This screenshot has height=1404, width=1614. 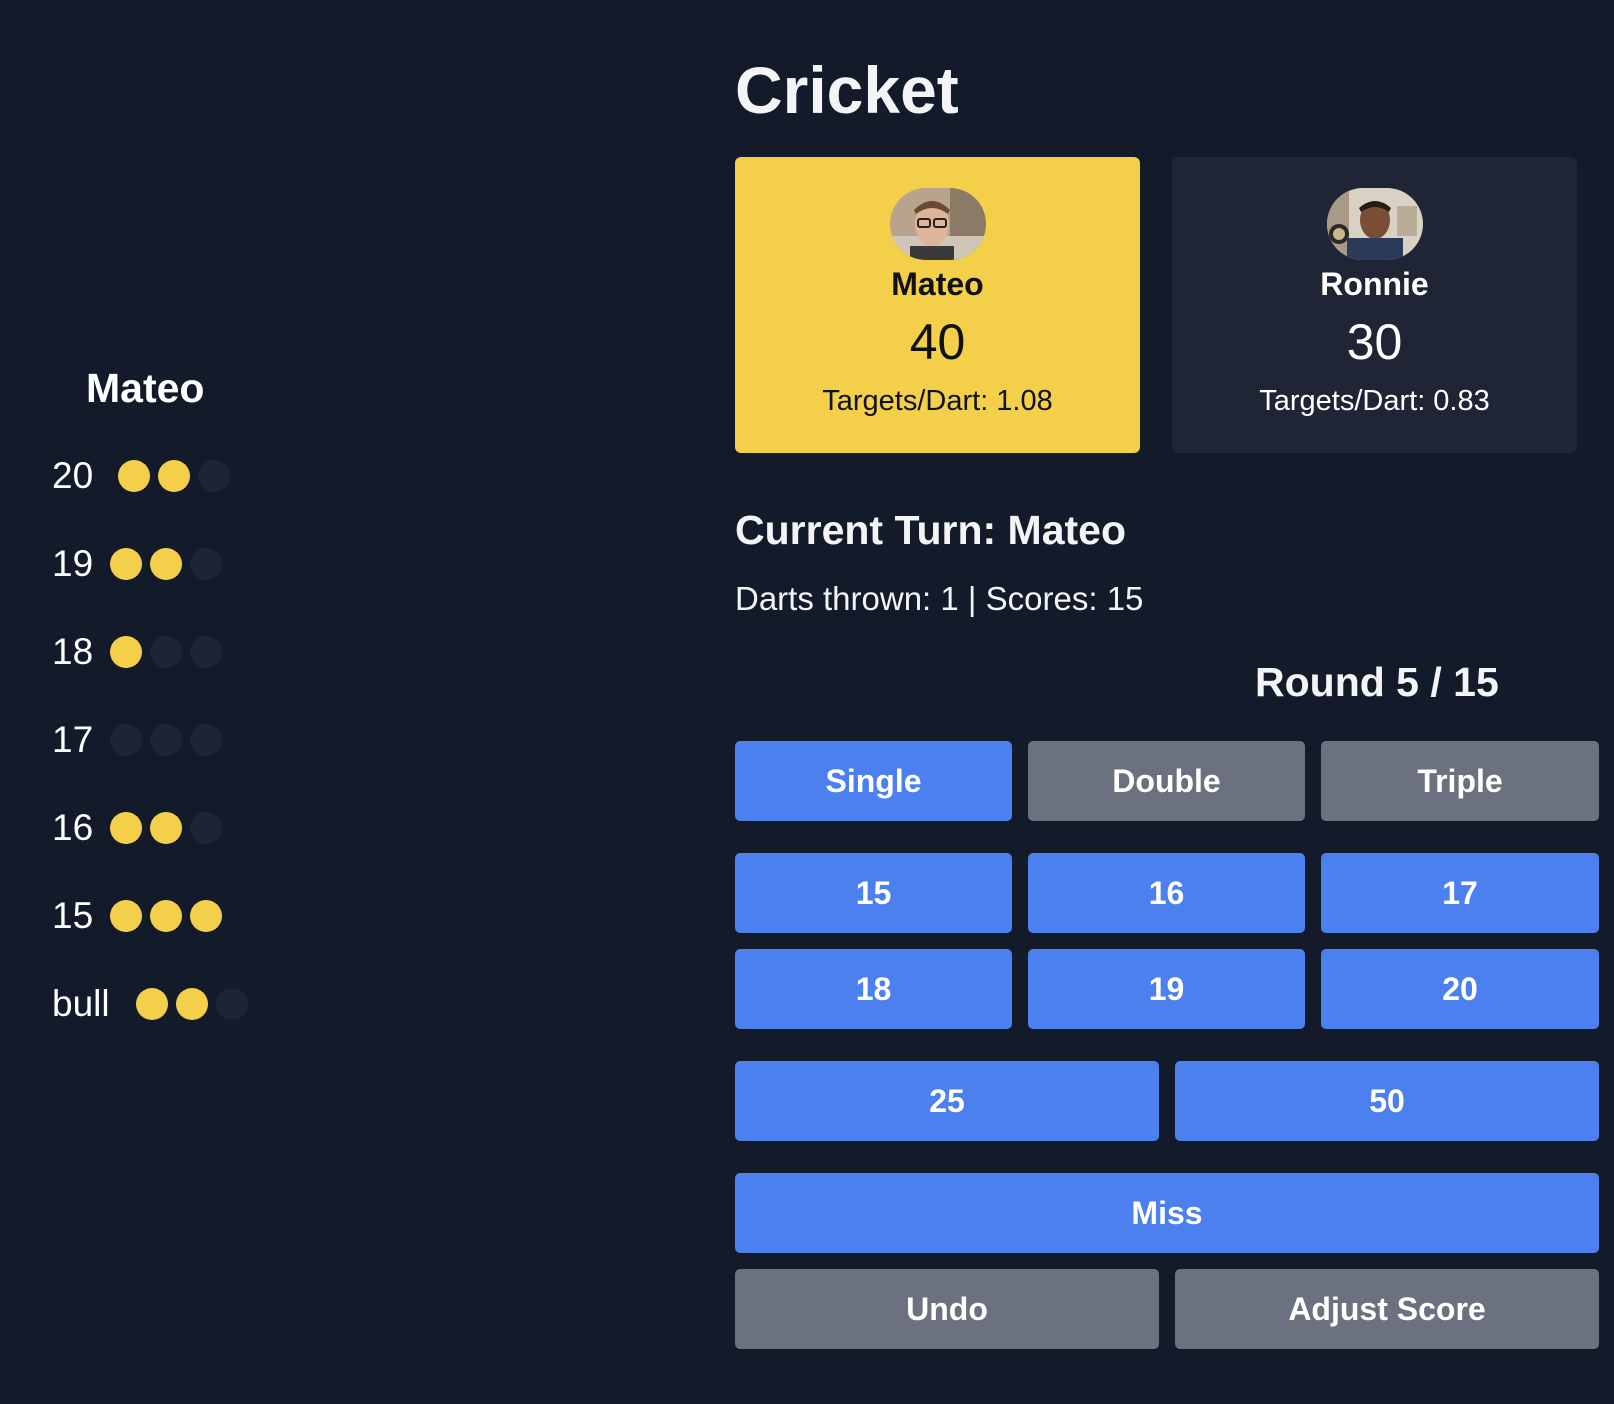 What do you see at coordinates (1460, 893) in the screenshot?
I see `number-button-17: 17` at bounding box center [1460, 893].